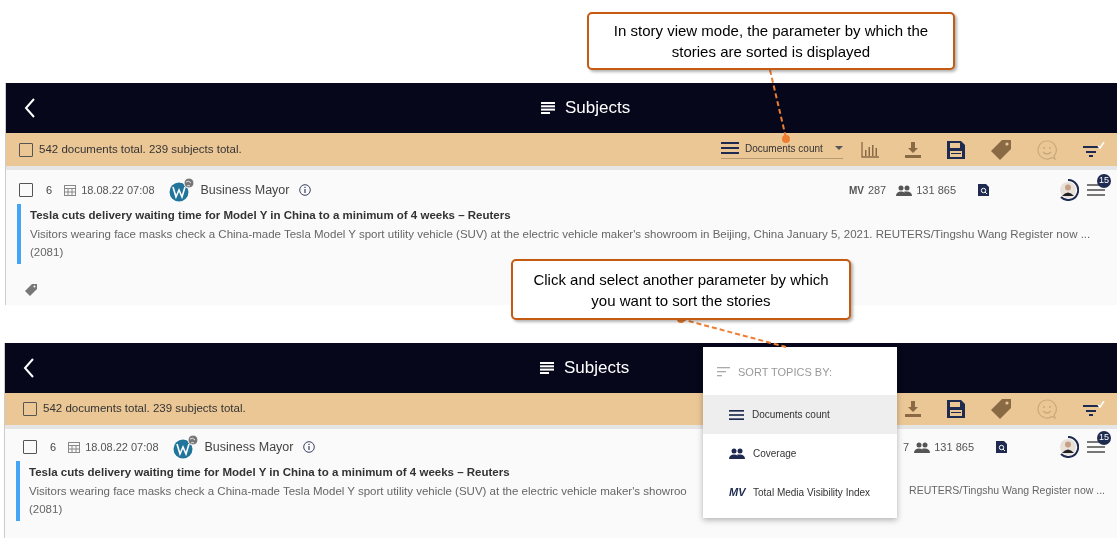 The image size is (1117, 538). I want to click on sort-icon, so click(723, 372).